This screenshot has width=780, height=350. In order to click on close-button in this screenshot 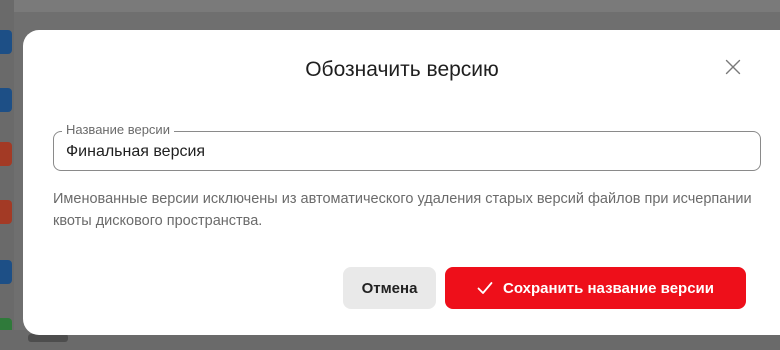, I will do `click(733, 67)`.